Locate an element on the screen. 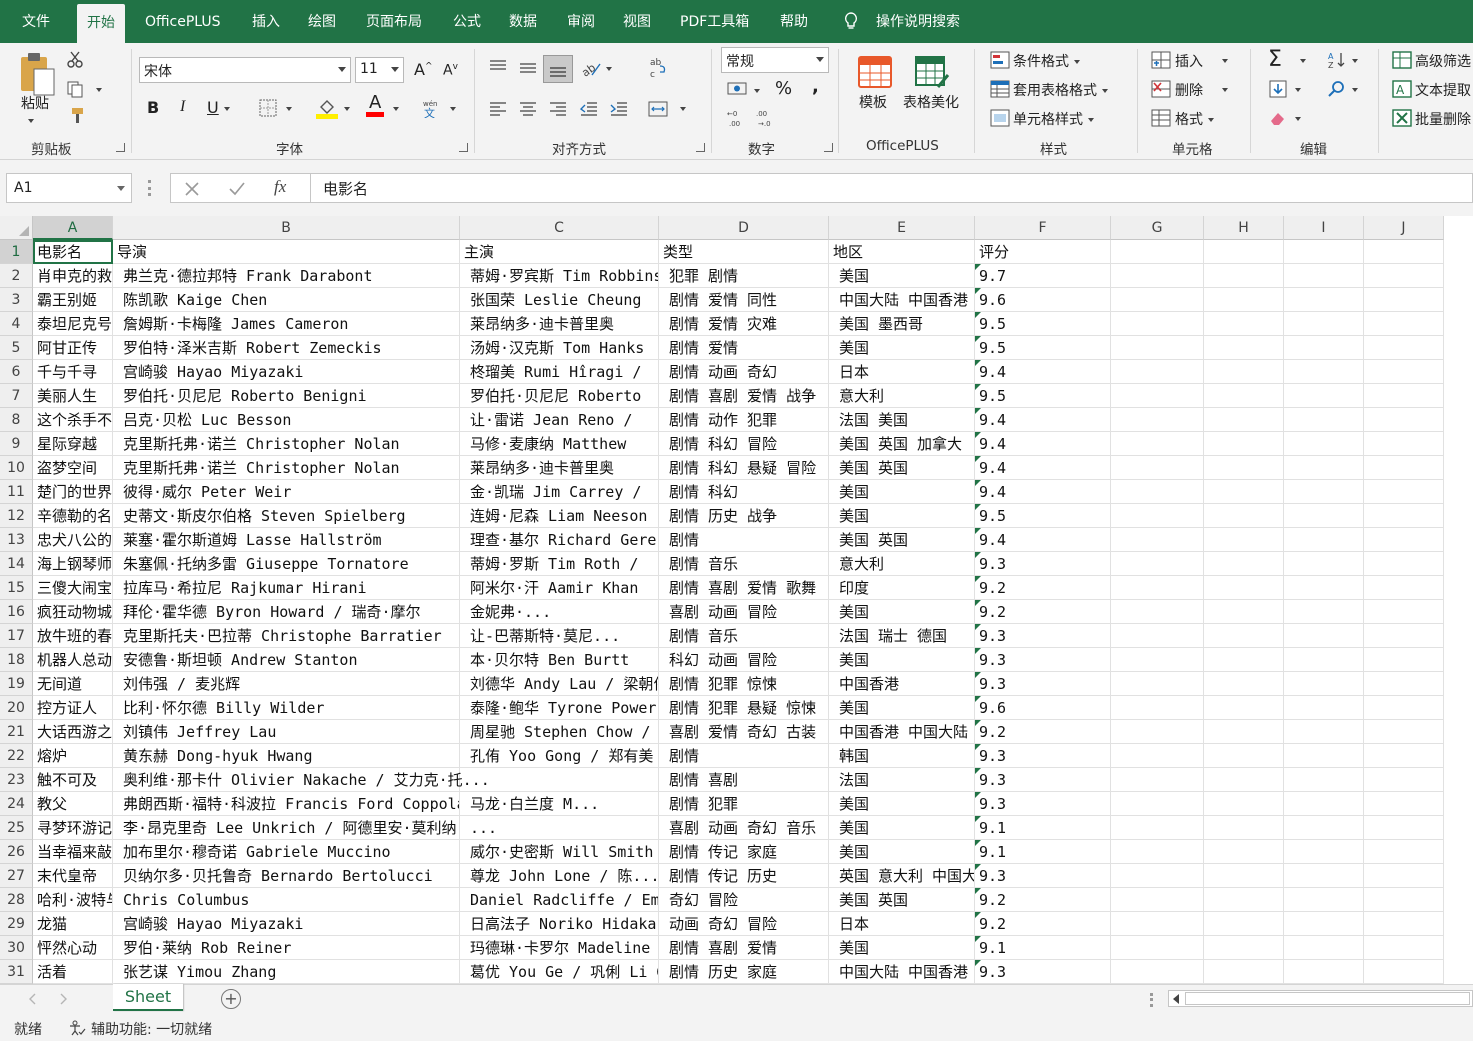 This screenshot has height=1041, width=1473. shrink-font-button: Av is located at coordinates (450, 70).